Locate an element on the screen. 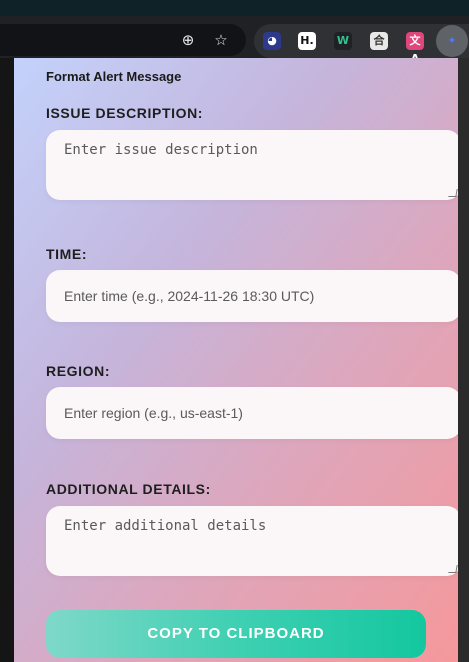 The height and width of the screenshot is (662, 469). translate-extension-icon: 文A is located at coordinates (415, 48).